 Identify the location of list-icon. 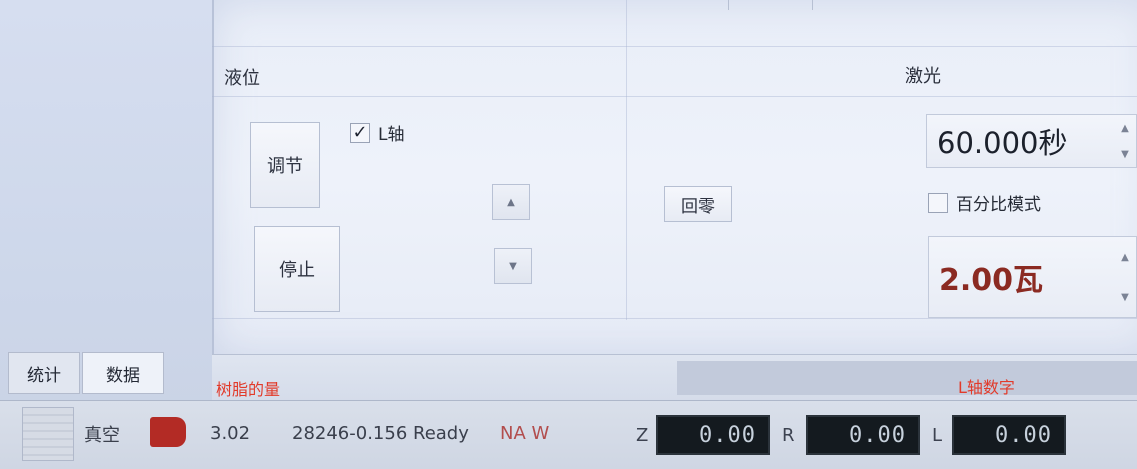
(48, 434).